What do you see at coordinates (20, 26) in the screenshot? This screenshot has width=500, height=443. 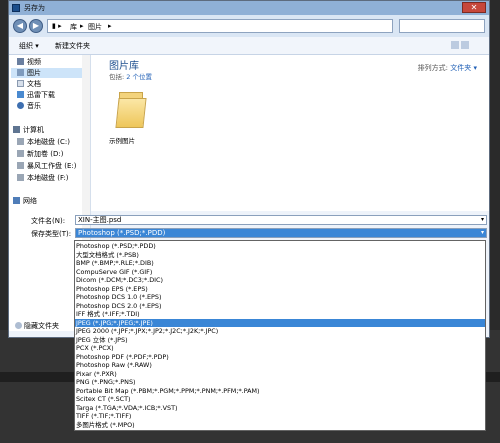 I see `back-button: ◀` at bounding box center [20, 26].